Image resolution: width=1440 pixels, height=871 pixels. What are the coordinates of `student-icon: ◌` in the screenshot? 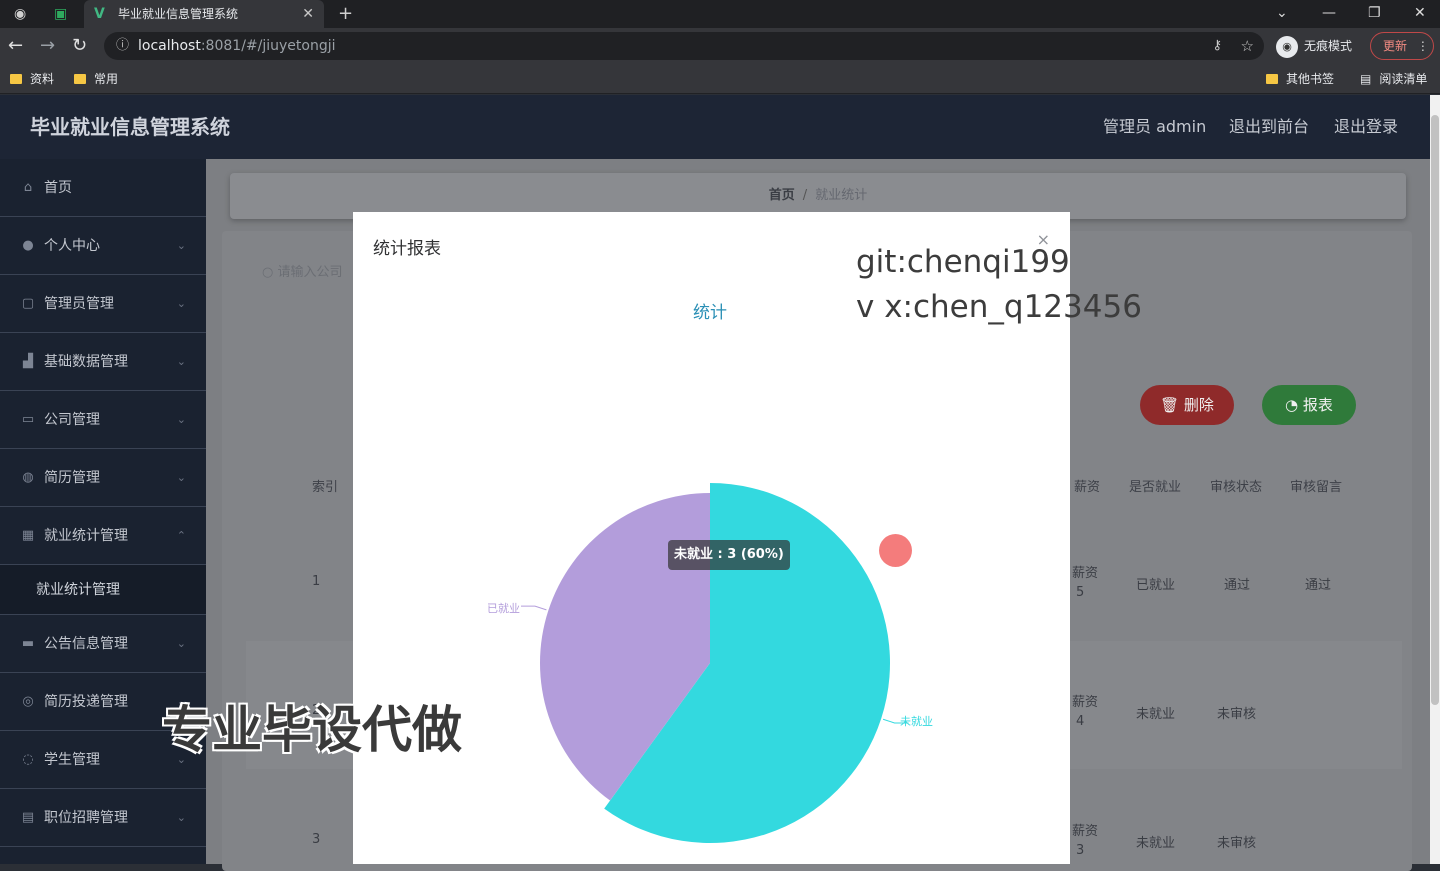 It's located at (28, 759).